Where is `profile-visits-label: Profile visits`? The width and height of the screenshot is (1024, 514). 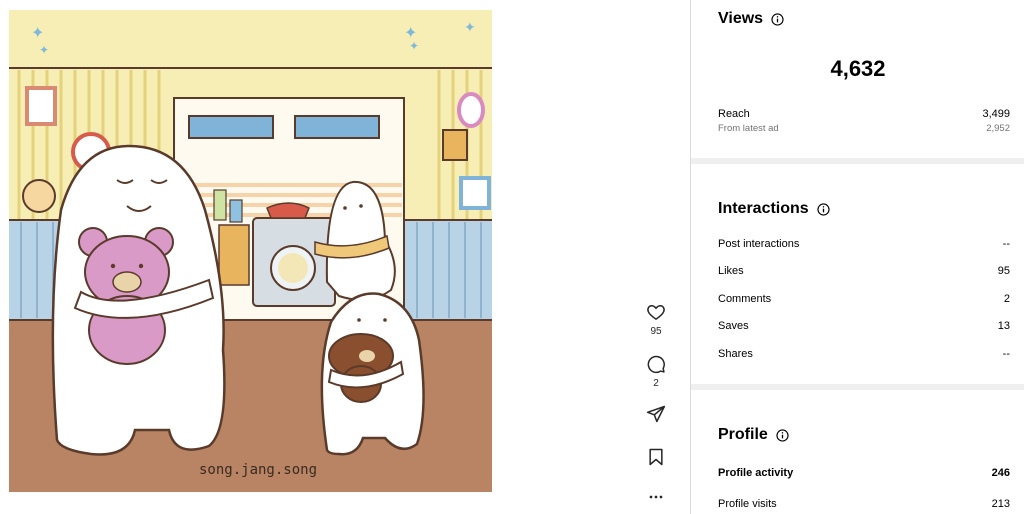 profile-visits-label: Profile visits is located at coordinates (747, 504).